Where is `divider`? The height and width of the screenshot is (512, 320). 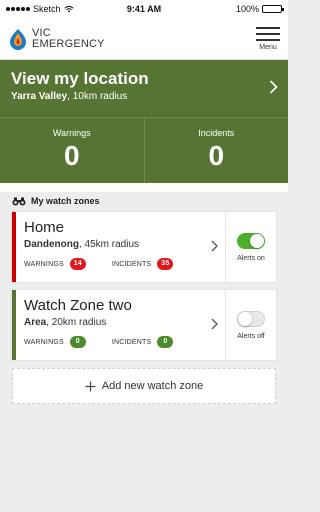
divider is located at coordinates (144, 187).